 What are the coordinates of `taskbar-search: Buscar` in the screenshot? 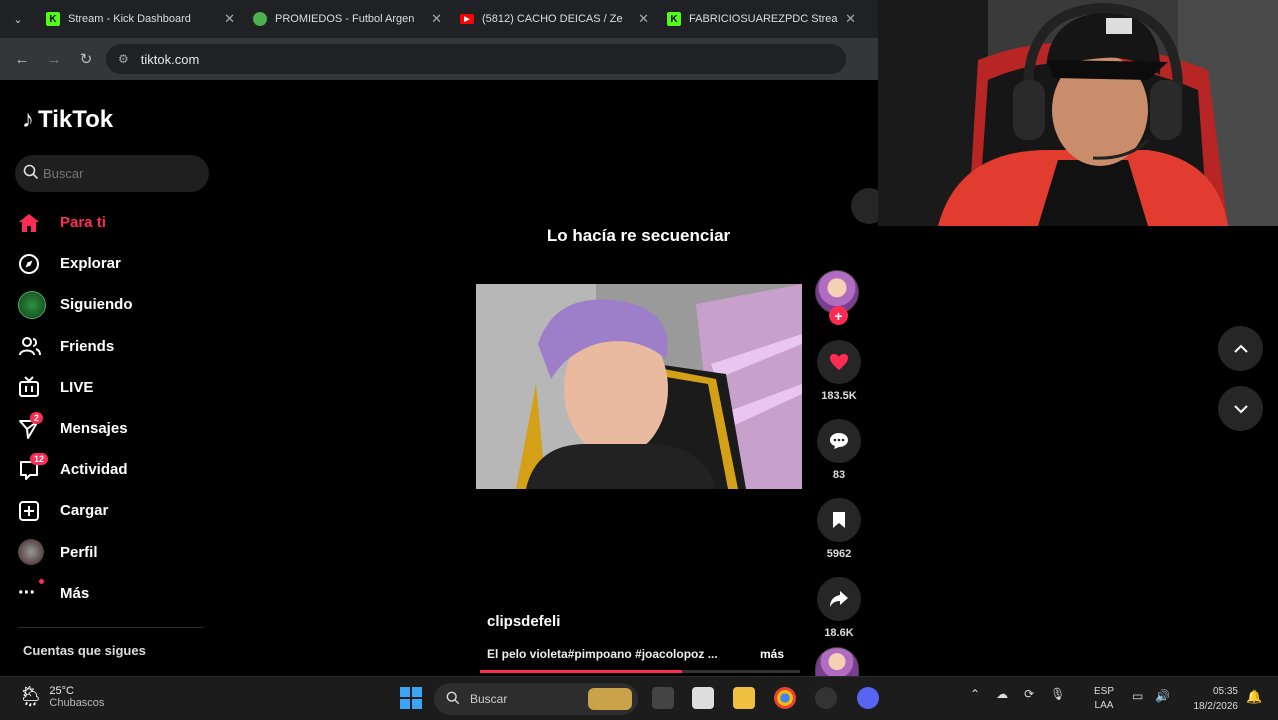 It's located at (536, 699).